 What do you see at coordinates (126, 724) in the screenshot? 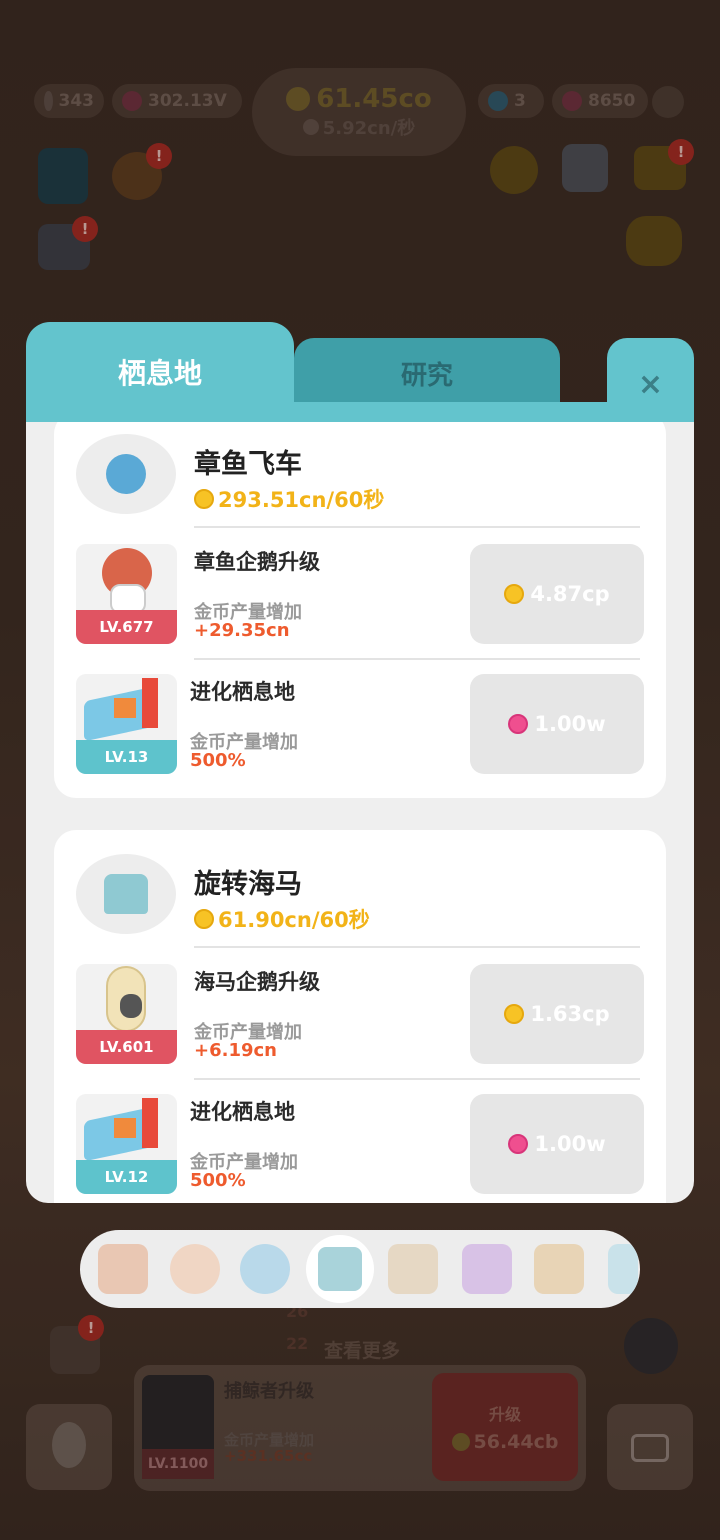
I see `evolve-habitat-icon: LV.13` at bounding box center [126, 724].